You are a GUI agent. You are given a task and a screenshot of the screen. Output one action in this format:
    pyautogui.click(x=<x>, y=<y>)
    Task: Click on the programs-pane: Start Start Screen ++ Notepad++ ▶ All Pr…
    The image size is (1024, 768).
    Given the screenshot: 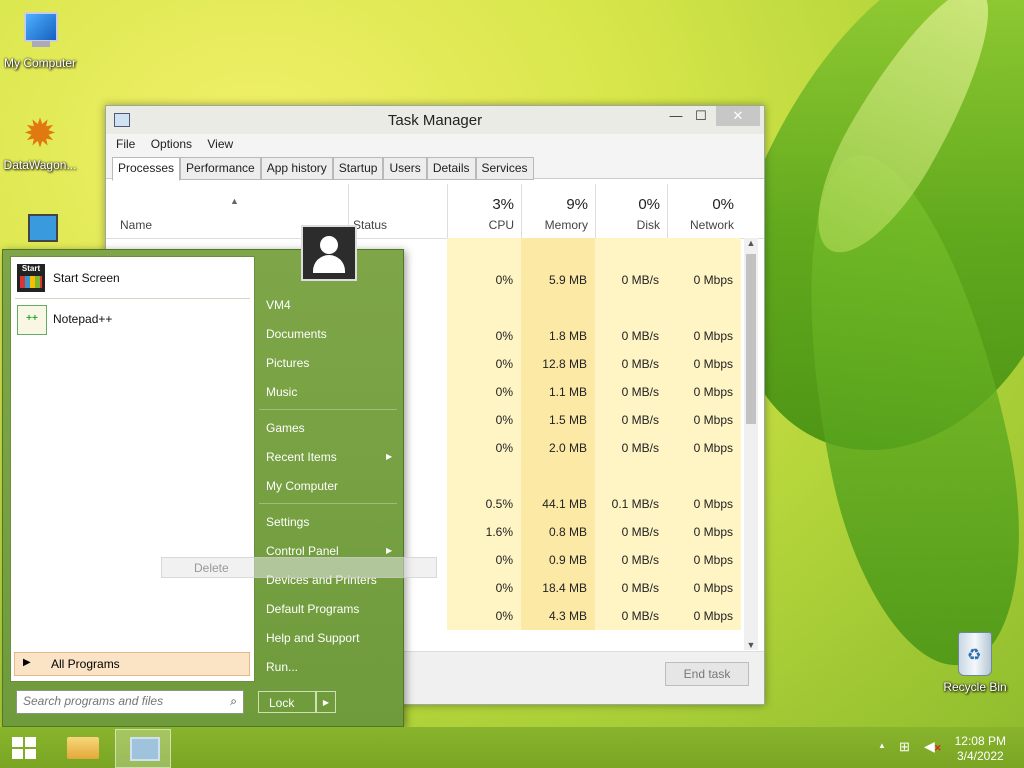 What is the action you would take?
    pyautogui.click(x=132, y=469)
    